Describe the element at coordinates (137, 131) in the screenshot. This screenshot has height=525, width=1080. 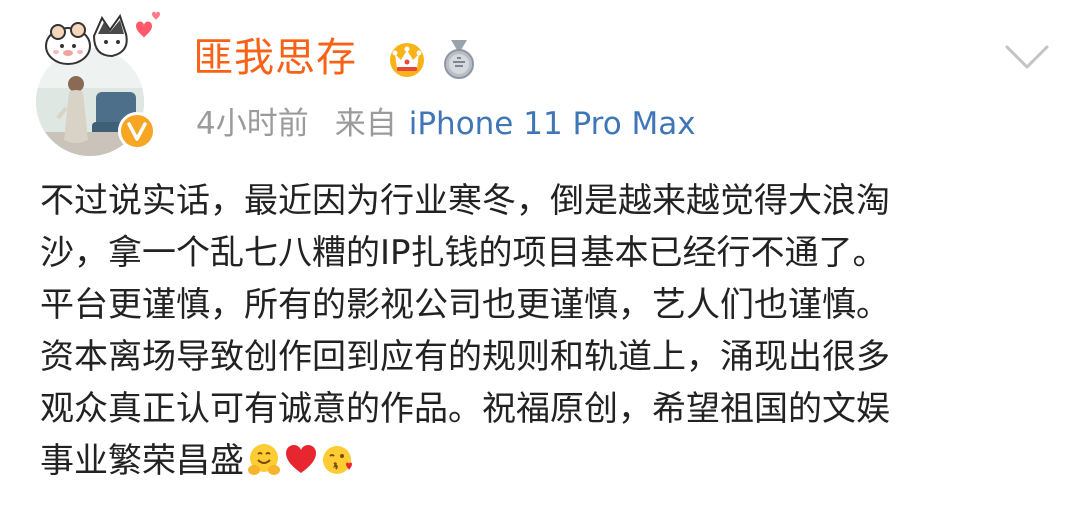
I see `verified-v-icon` at that location.